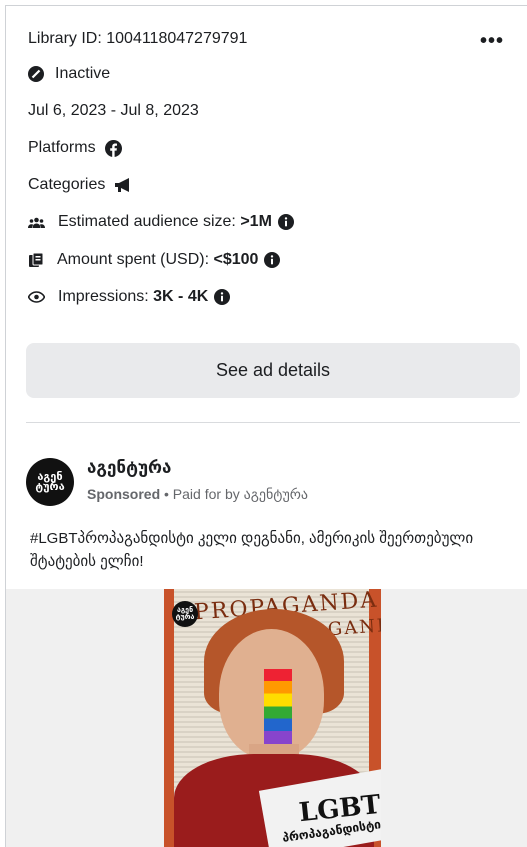  Describe the element at coordinates (236, 259) in the screenshot. I see `amount-spent-value: <$100` at that location.